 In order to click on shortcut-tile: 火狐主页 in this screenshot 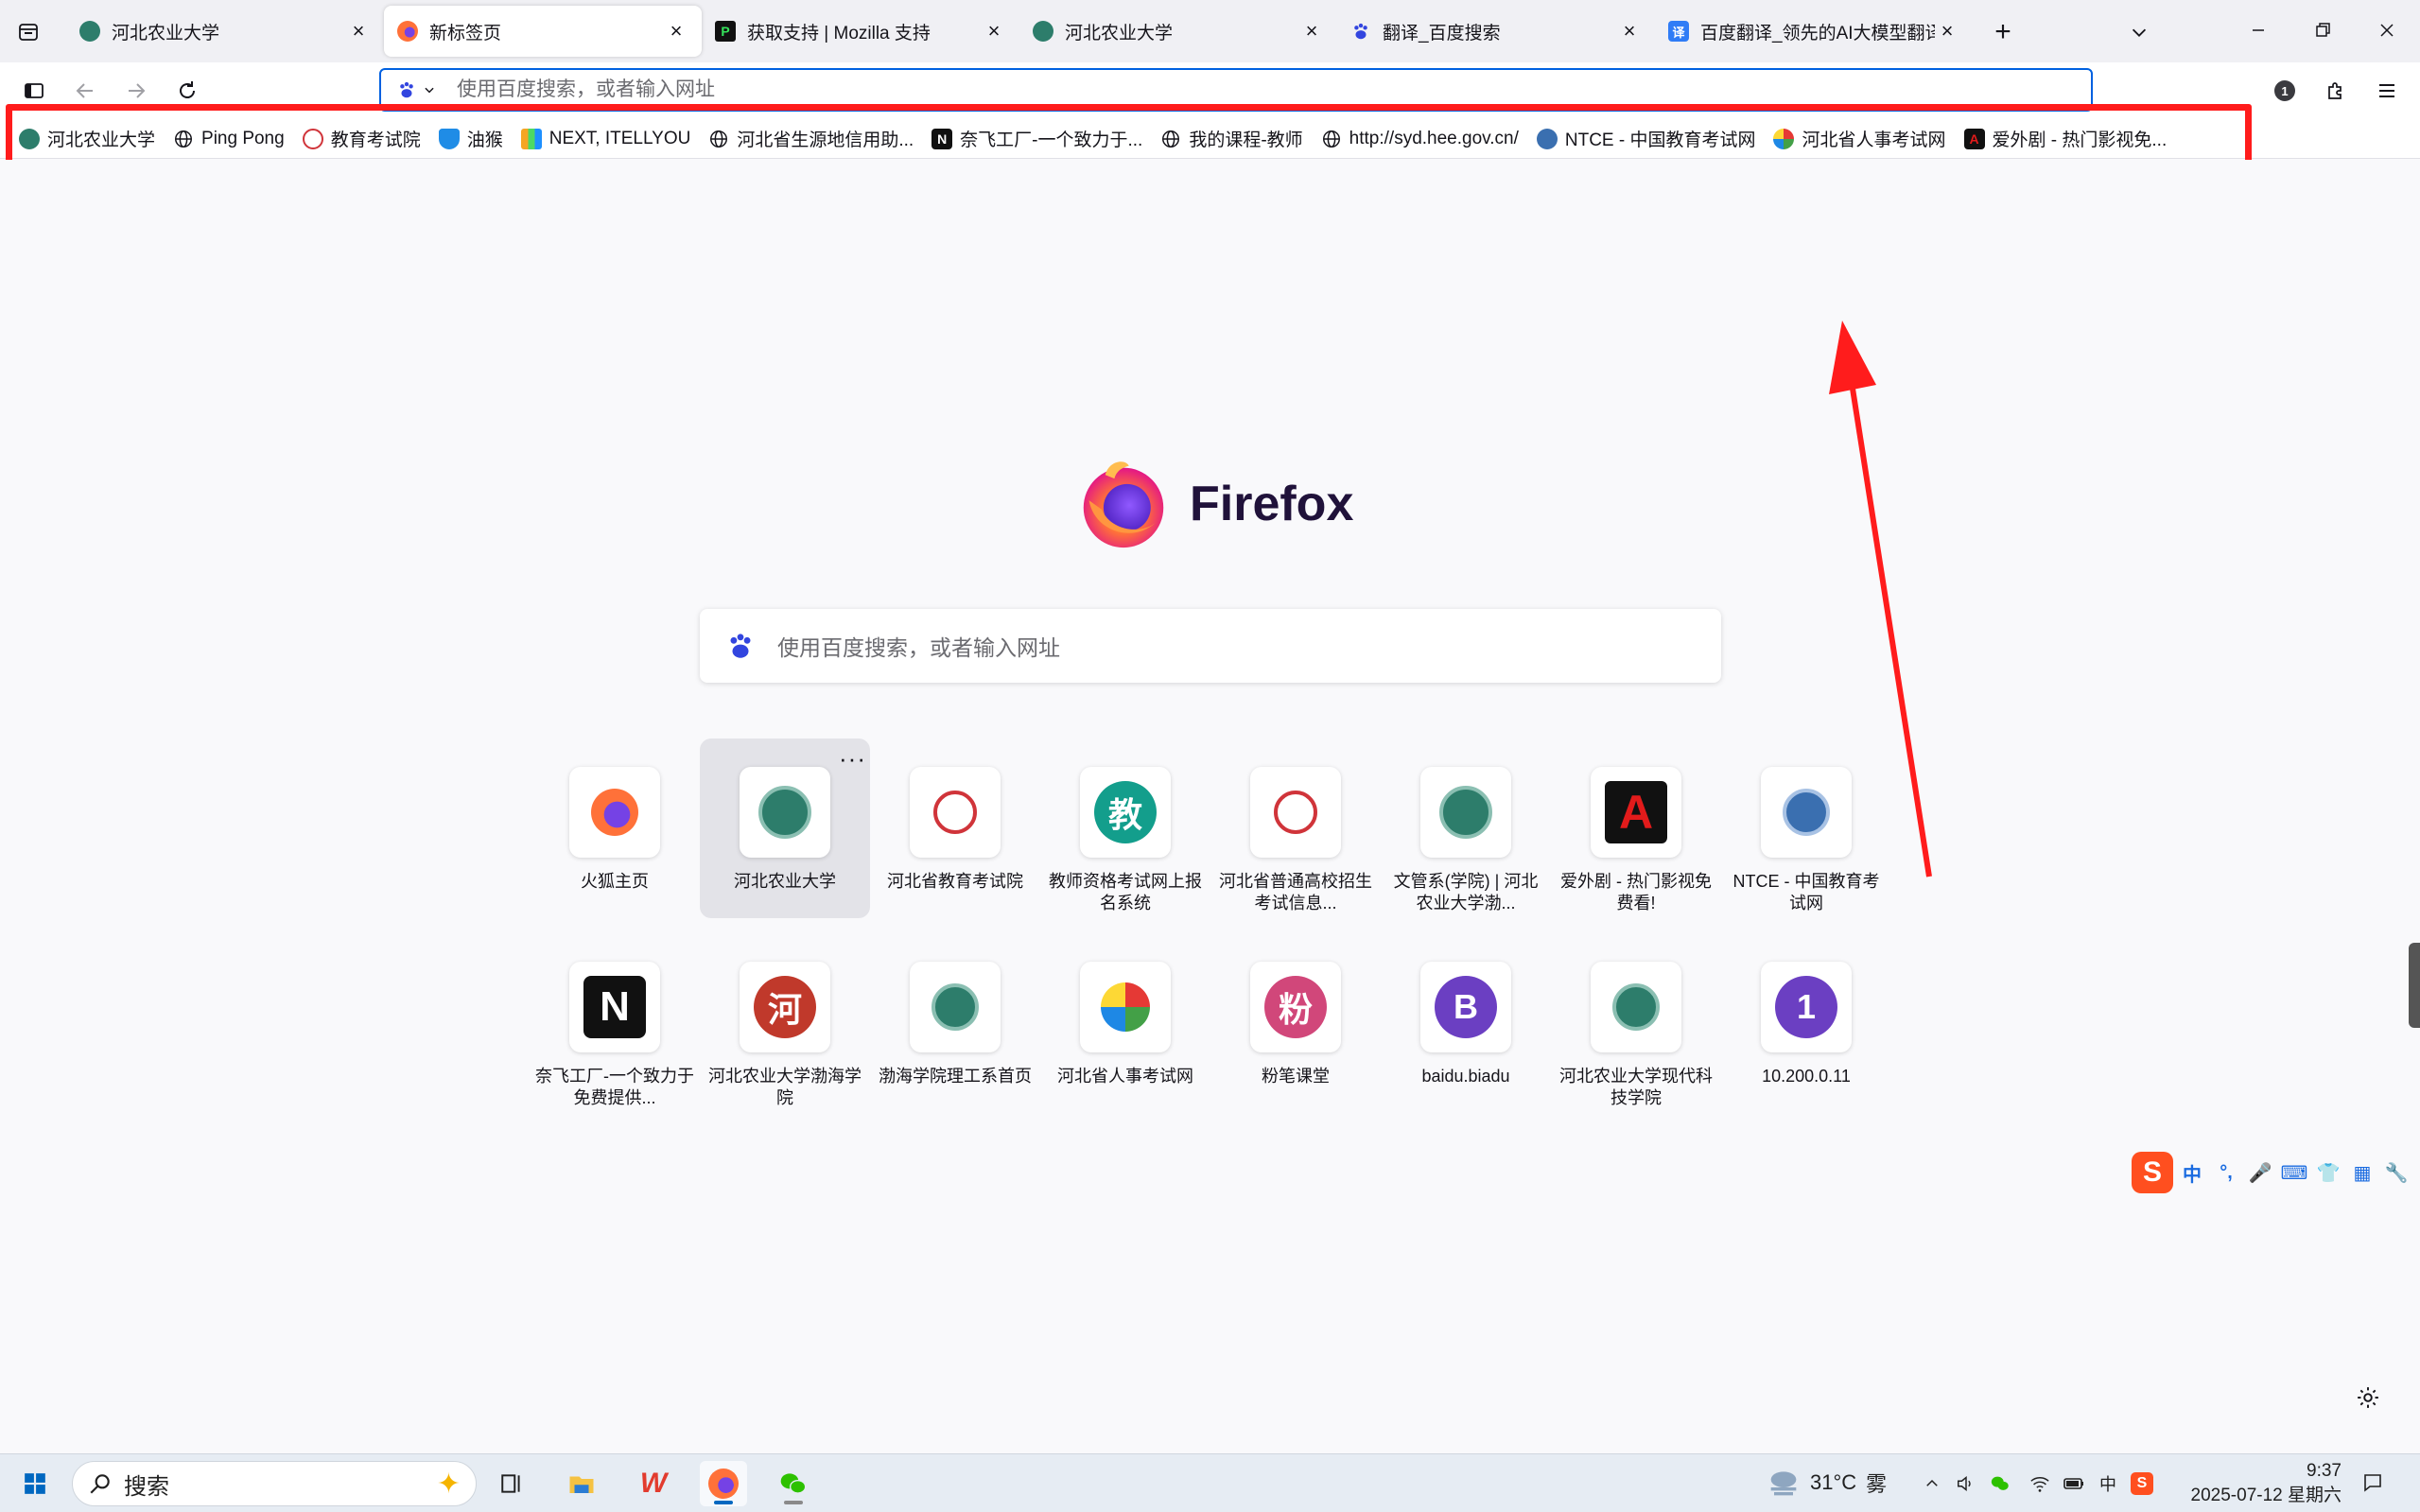, I will do `click(615, 828)`.